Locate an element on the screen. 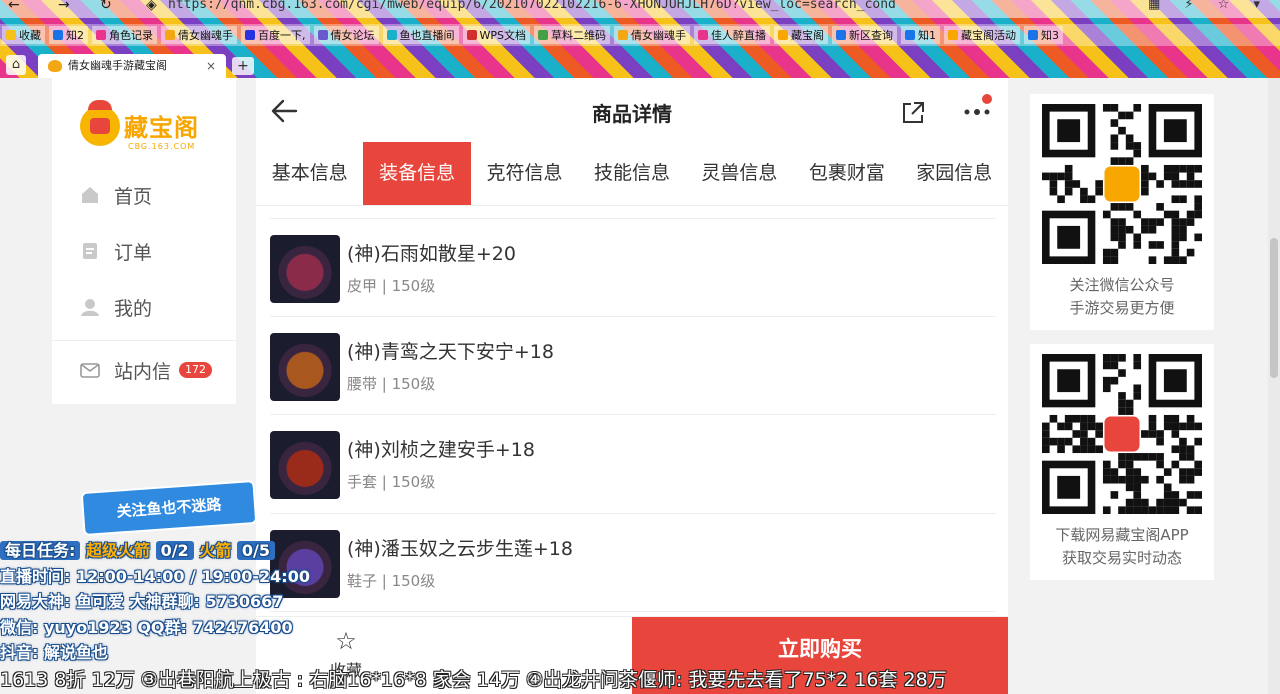 This screenshot has width=1280, height=694. task-1-name: 超级火箭 is located at coordinates (117, 550).